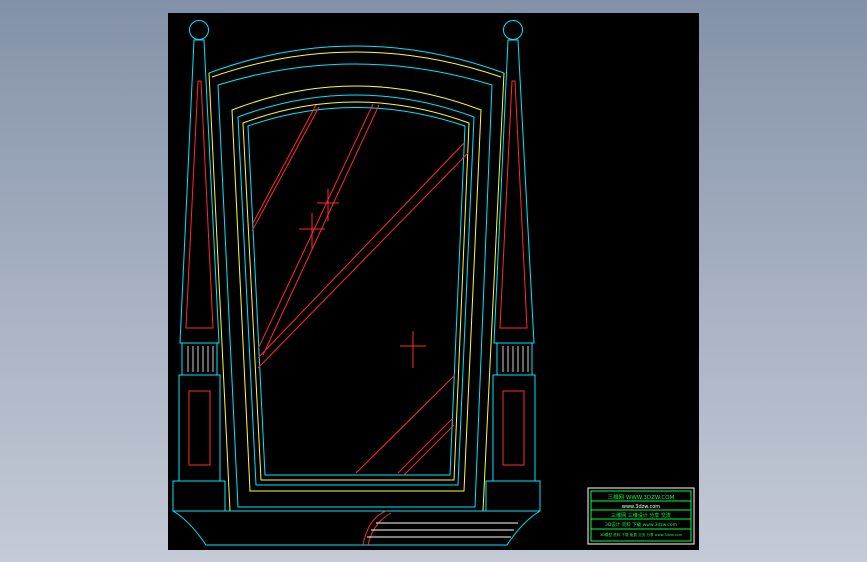 The height and width of the screenshot is (562, 867). I want to click on right-pedestal-panel, so click(513, 428).